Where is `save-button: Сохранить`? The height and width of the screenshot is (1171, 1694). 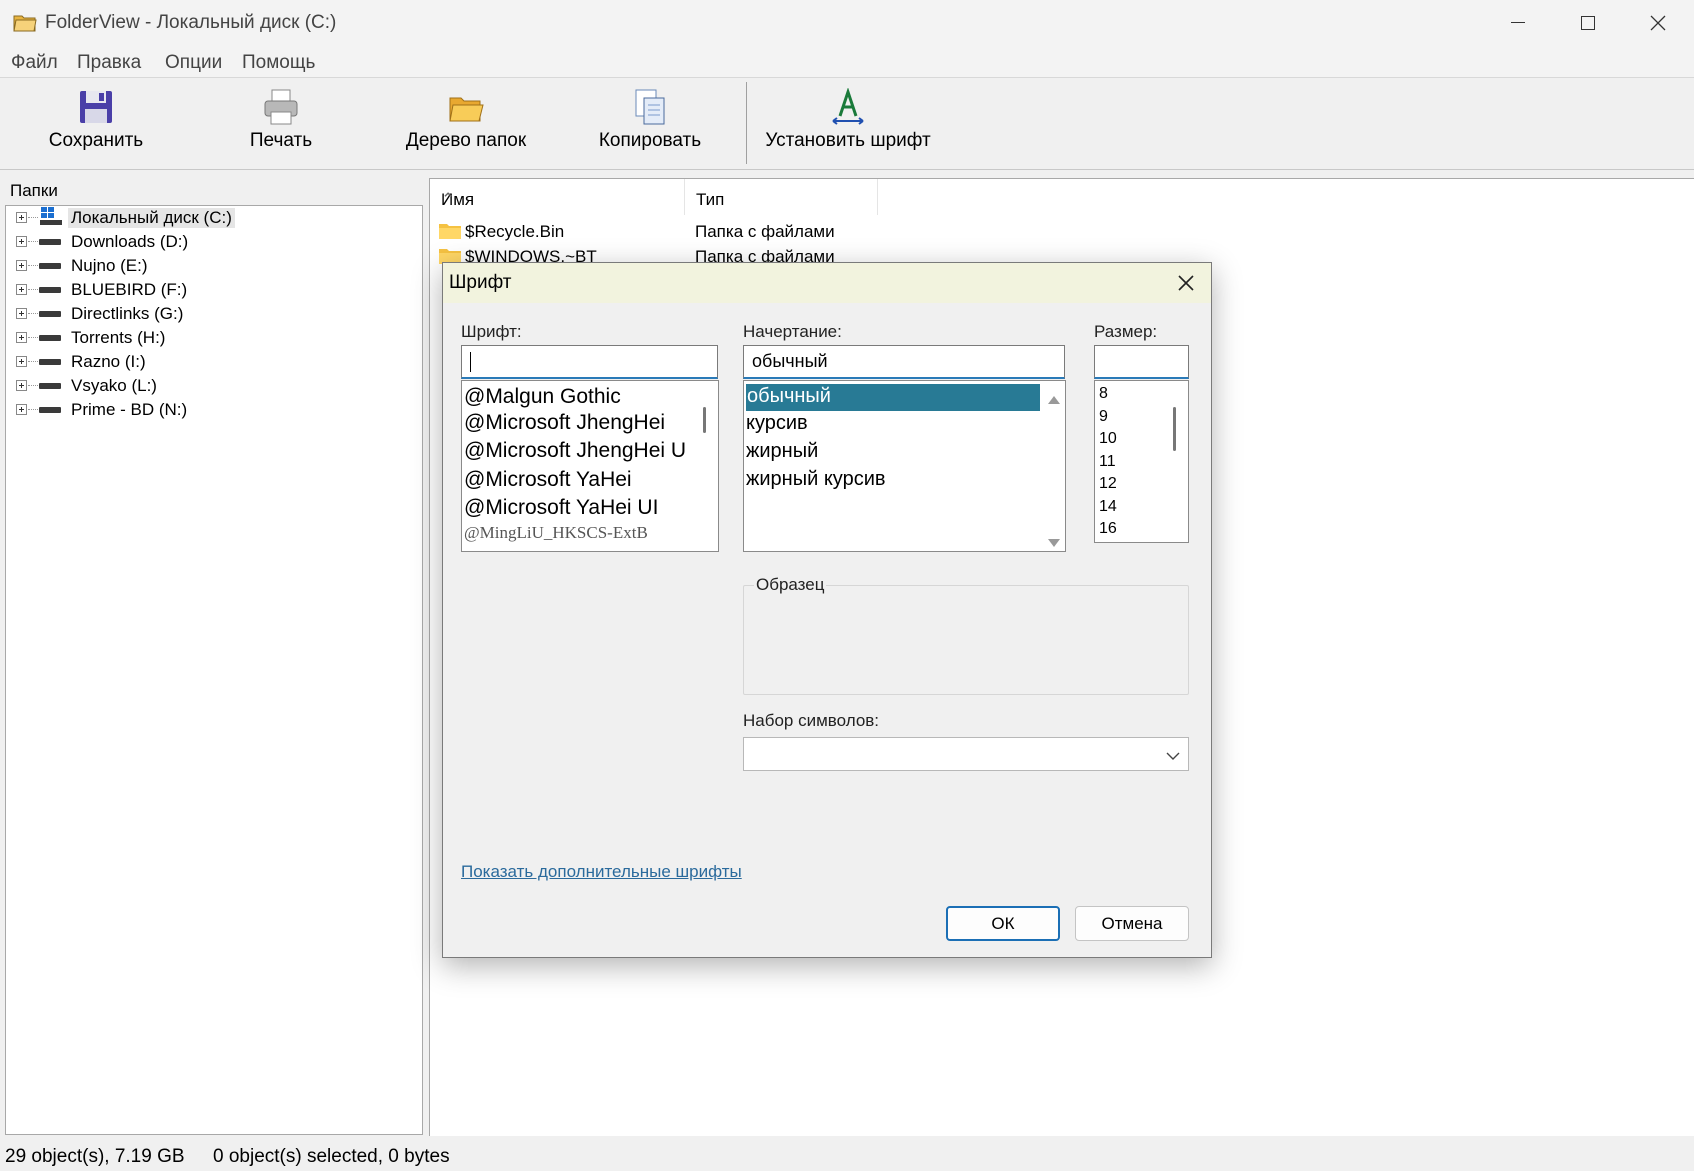
save-button: Сохранить is located at coordinates (96, 124).